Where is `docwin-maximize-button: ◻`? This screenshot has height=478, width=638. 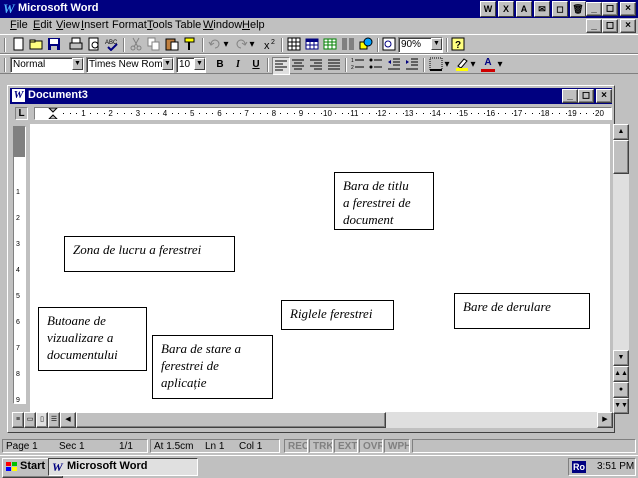
docwin-maximize-button: ◻ is located at coordinates (586, 96).